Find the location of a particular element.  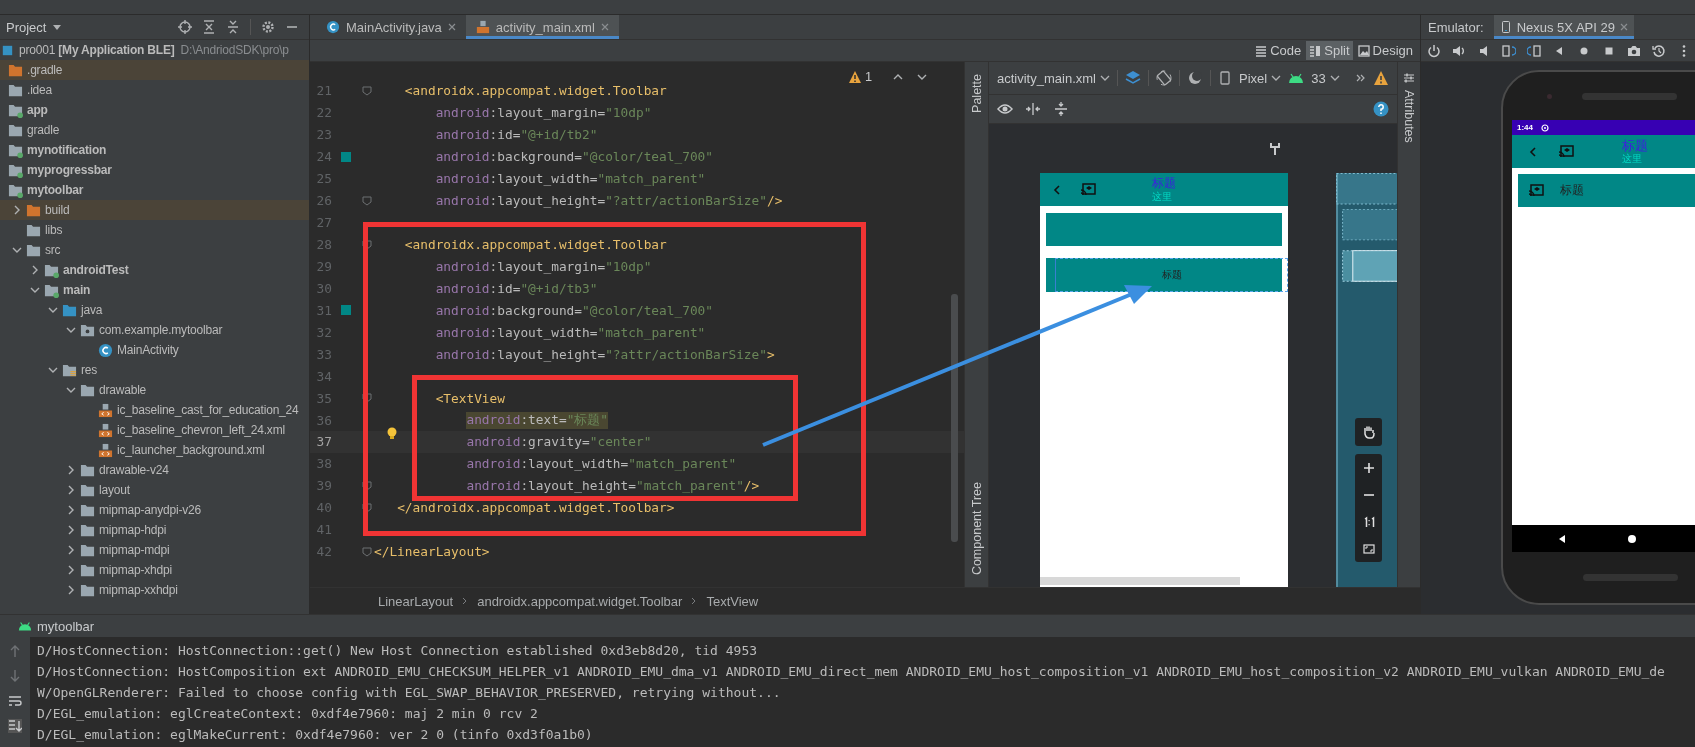

fit-screen-icon is located at coordinates (1368, 548).